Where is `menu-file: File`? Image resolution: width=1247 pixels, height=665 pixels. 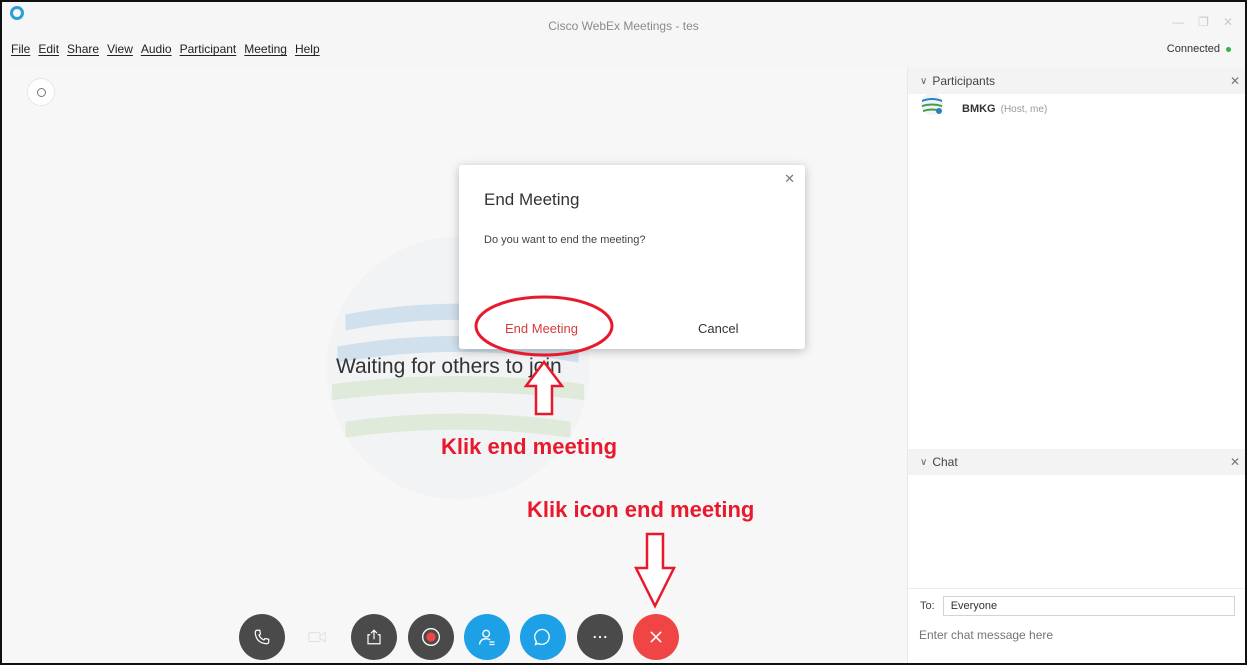 menu-file: File is located at coordinates (20, 49).